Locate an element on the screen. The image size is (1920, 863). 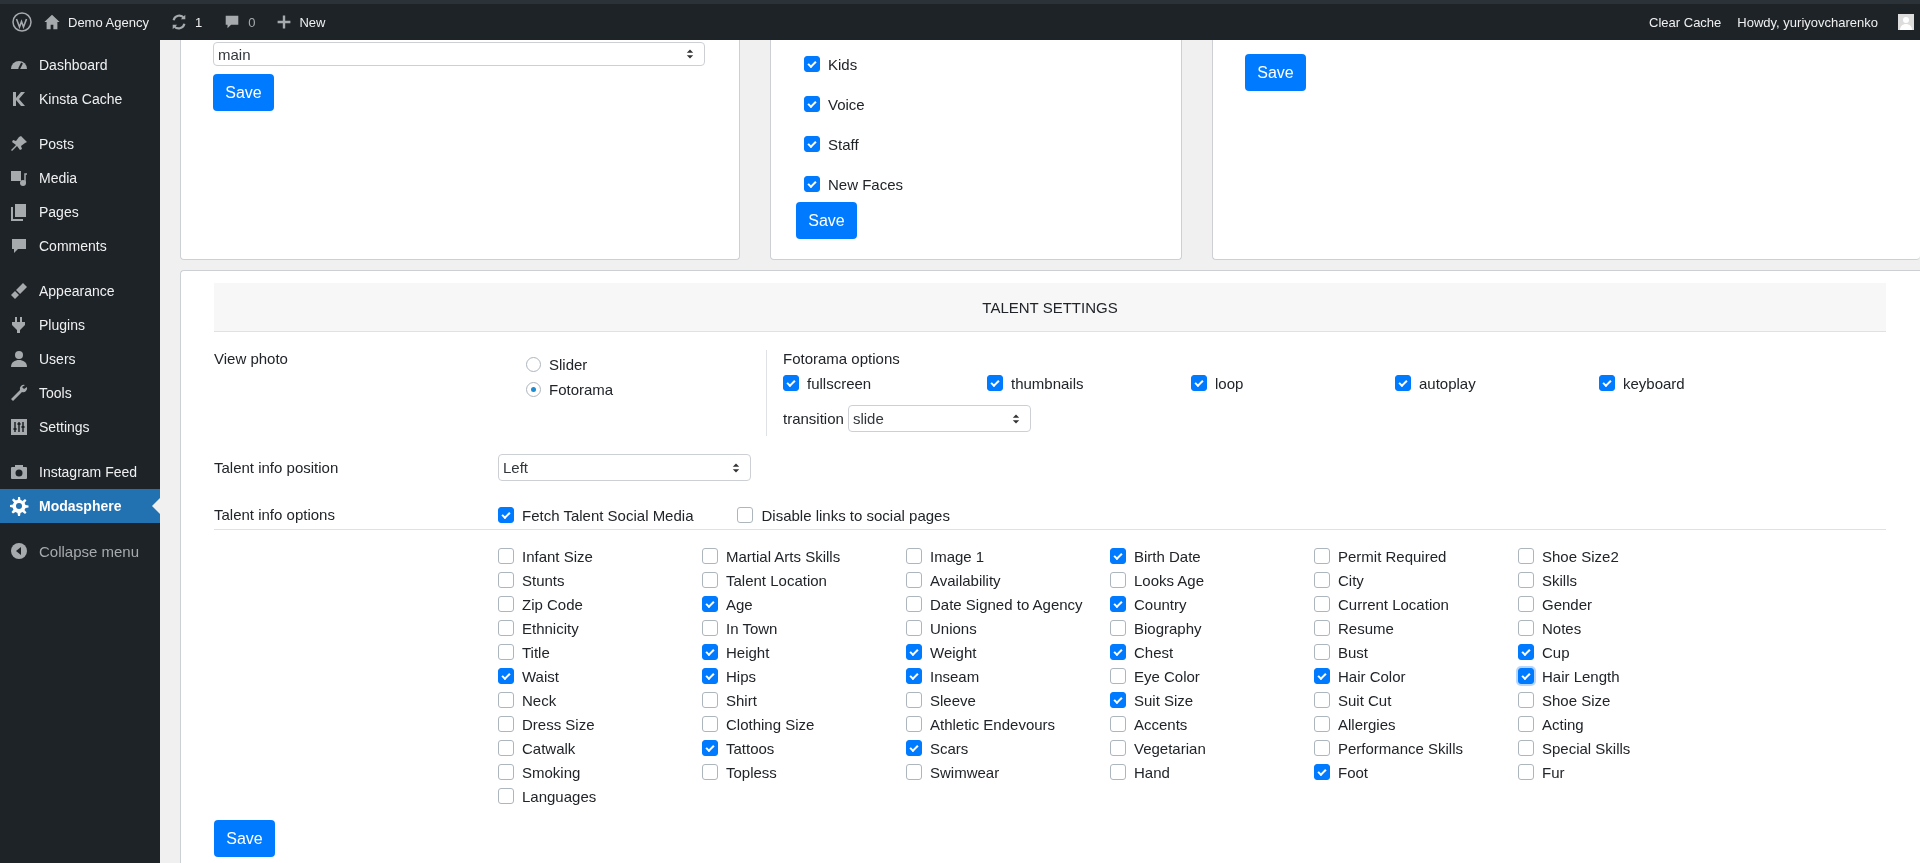
sidebar-item: Users is located at coordinates (80, 359).